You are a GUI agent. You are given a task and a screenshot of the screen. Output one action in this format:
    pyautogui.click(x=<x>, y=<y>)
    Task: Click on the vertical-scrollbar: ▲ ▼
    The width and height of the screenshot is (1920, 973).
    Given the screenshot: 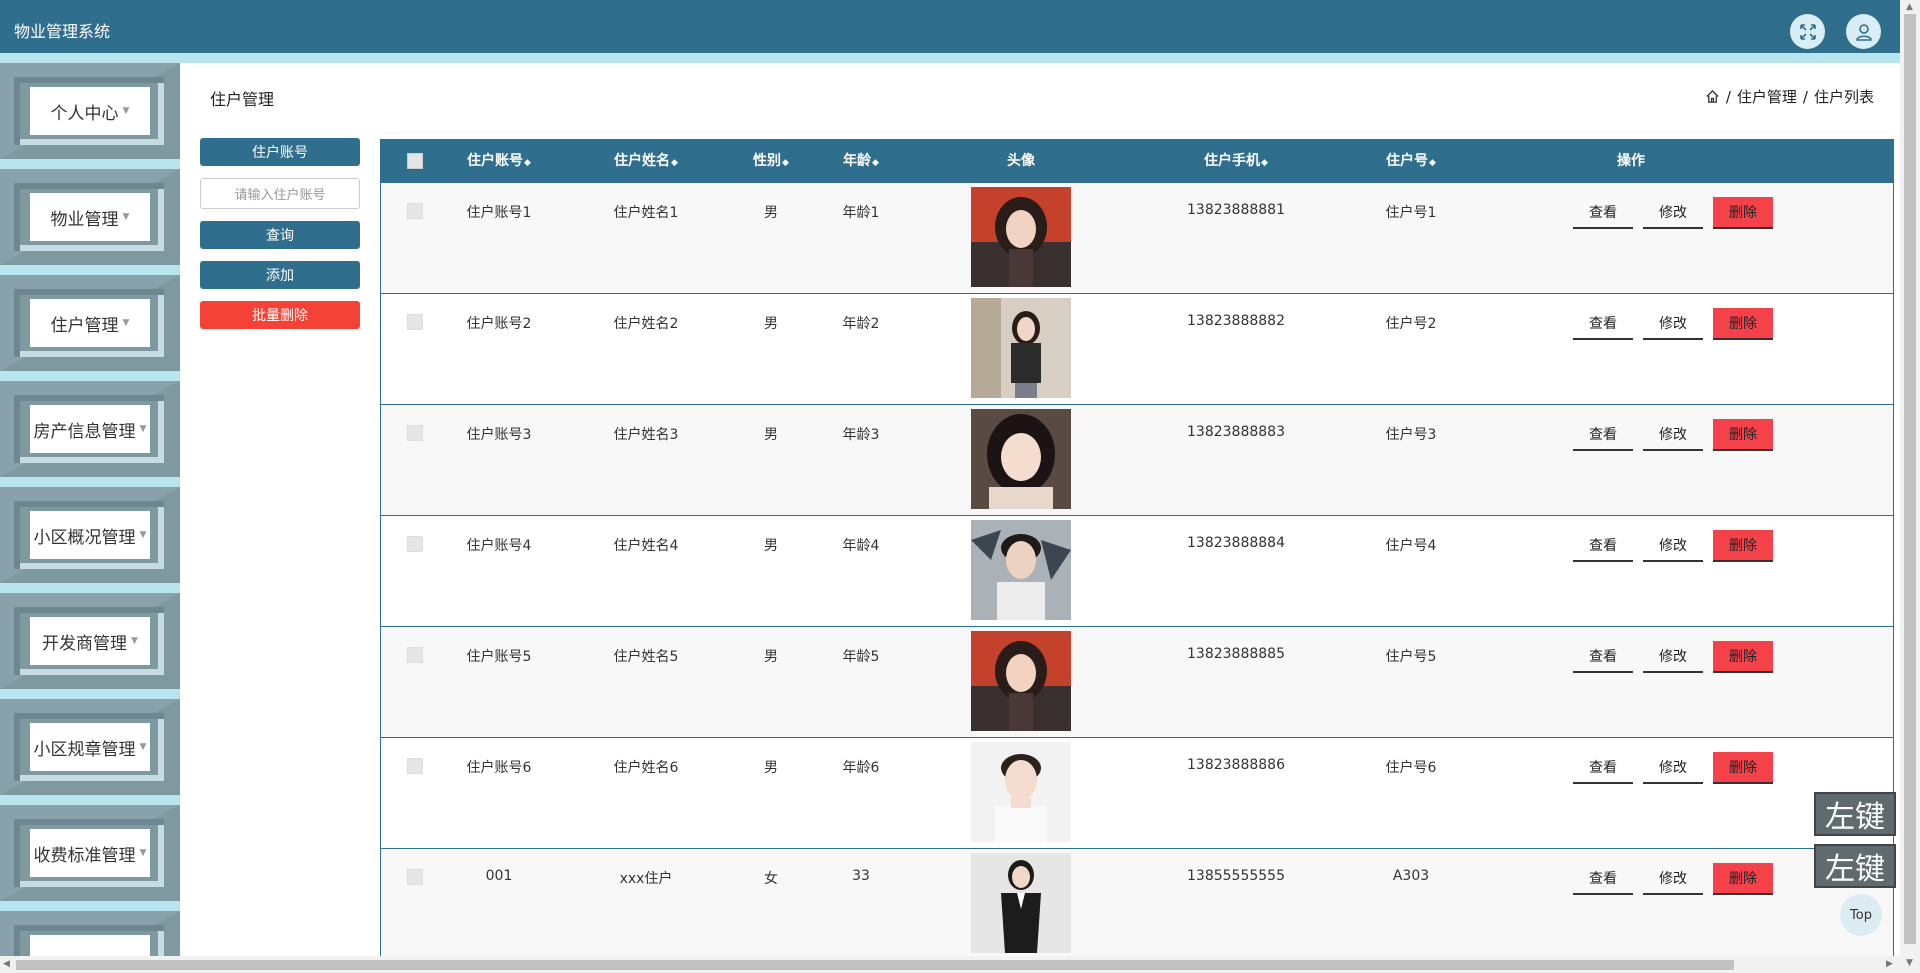 What is the action you would take?
    pyautogui.click(x=1910, y=486)
    